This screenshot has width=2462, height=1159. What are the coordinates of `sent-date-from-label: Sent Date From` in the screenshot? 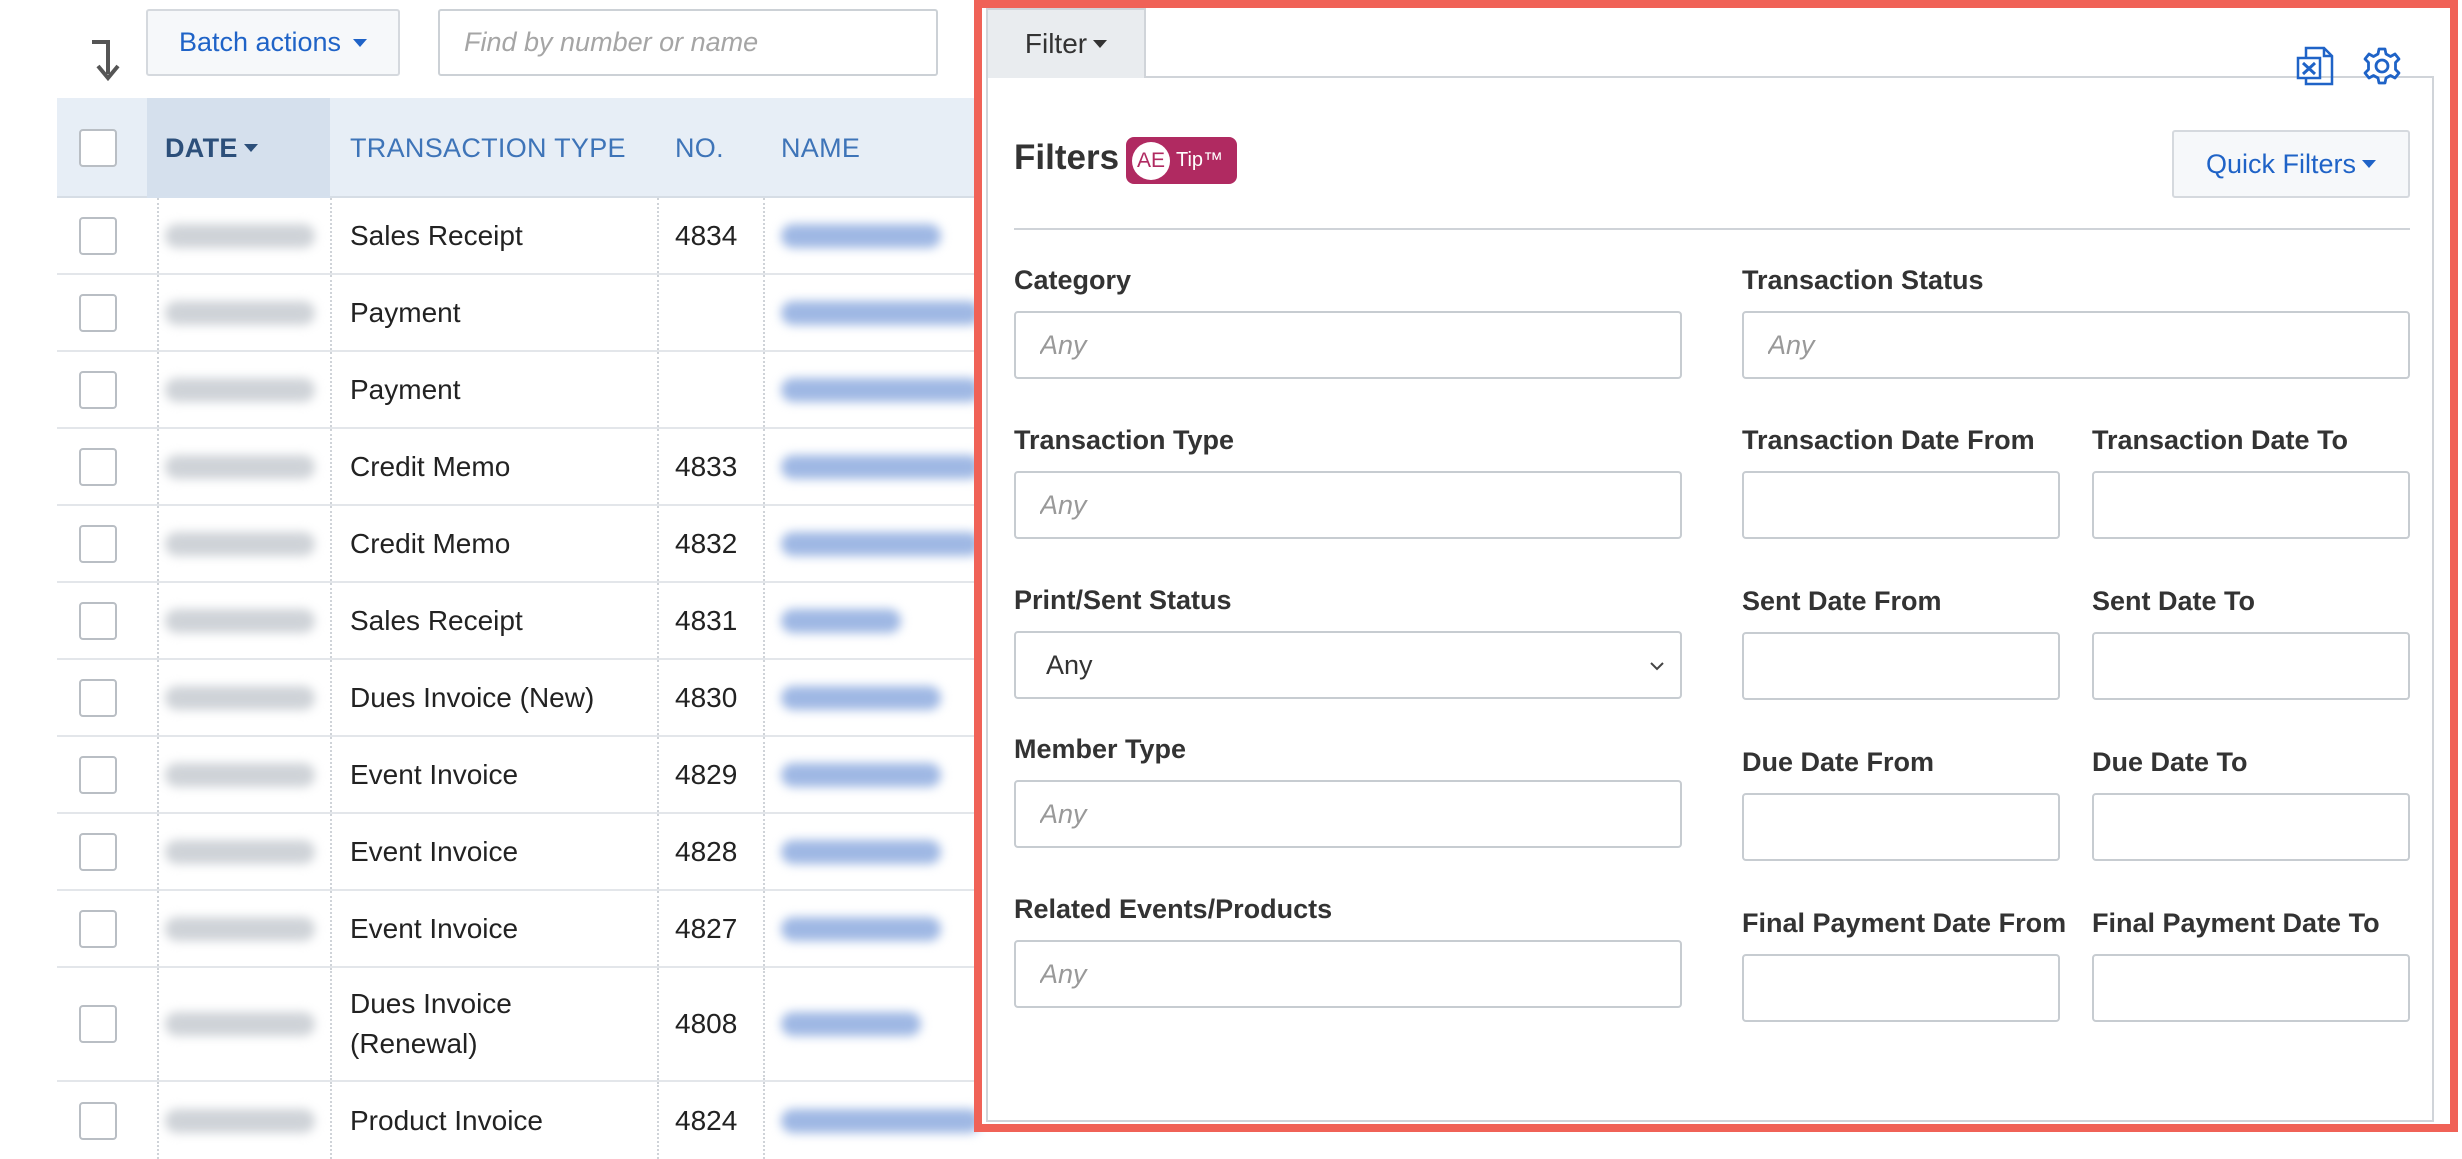 It's located at (1842, 601).